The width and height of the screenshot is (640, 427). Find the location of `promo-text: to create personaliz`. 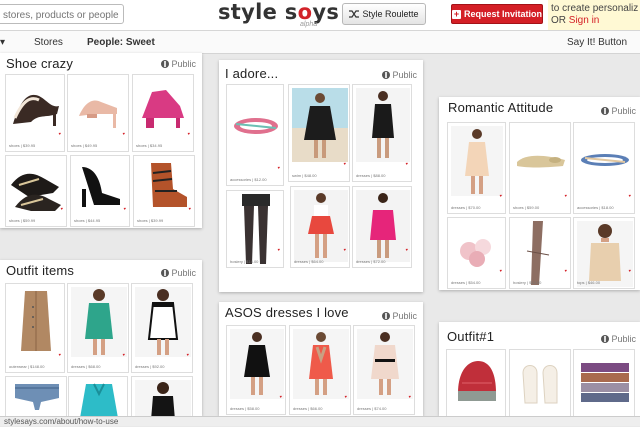

promo-text: to create personaliz is located at coordinates (595, 8).